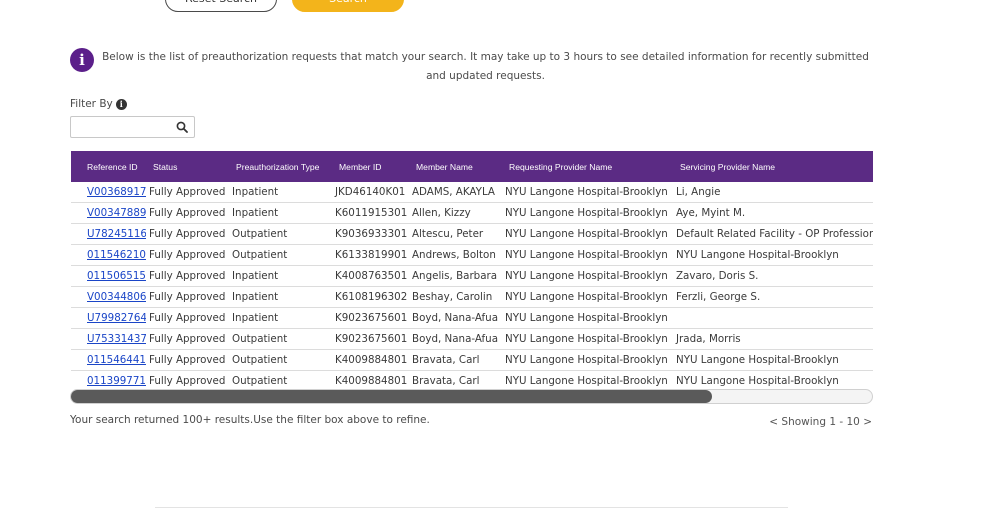 This screenshot has height=512, width=1000. I want to click on cell-reference-id: 011546210, so click(108, 255).